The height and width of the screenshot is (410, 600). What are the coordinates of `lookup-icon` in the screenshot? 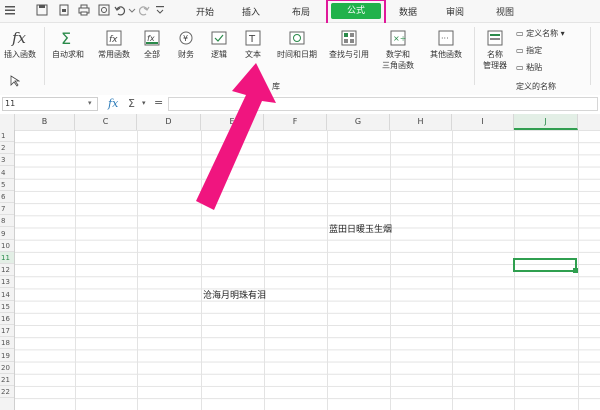 It's located at (349, 38).